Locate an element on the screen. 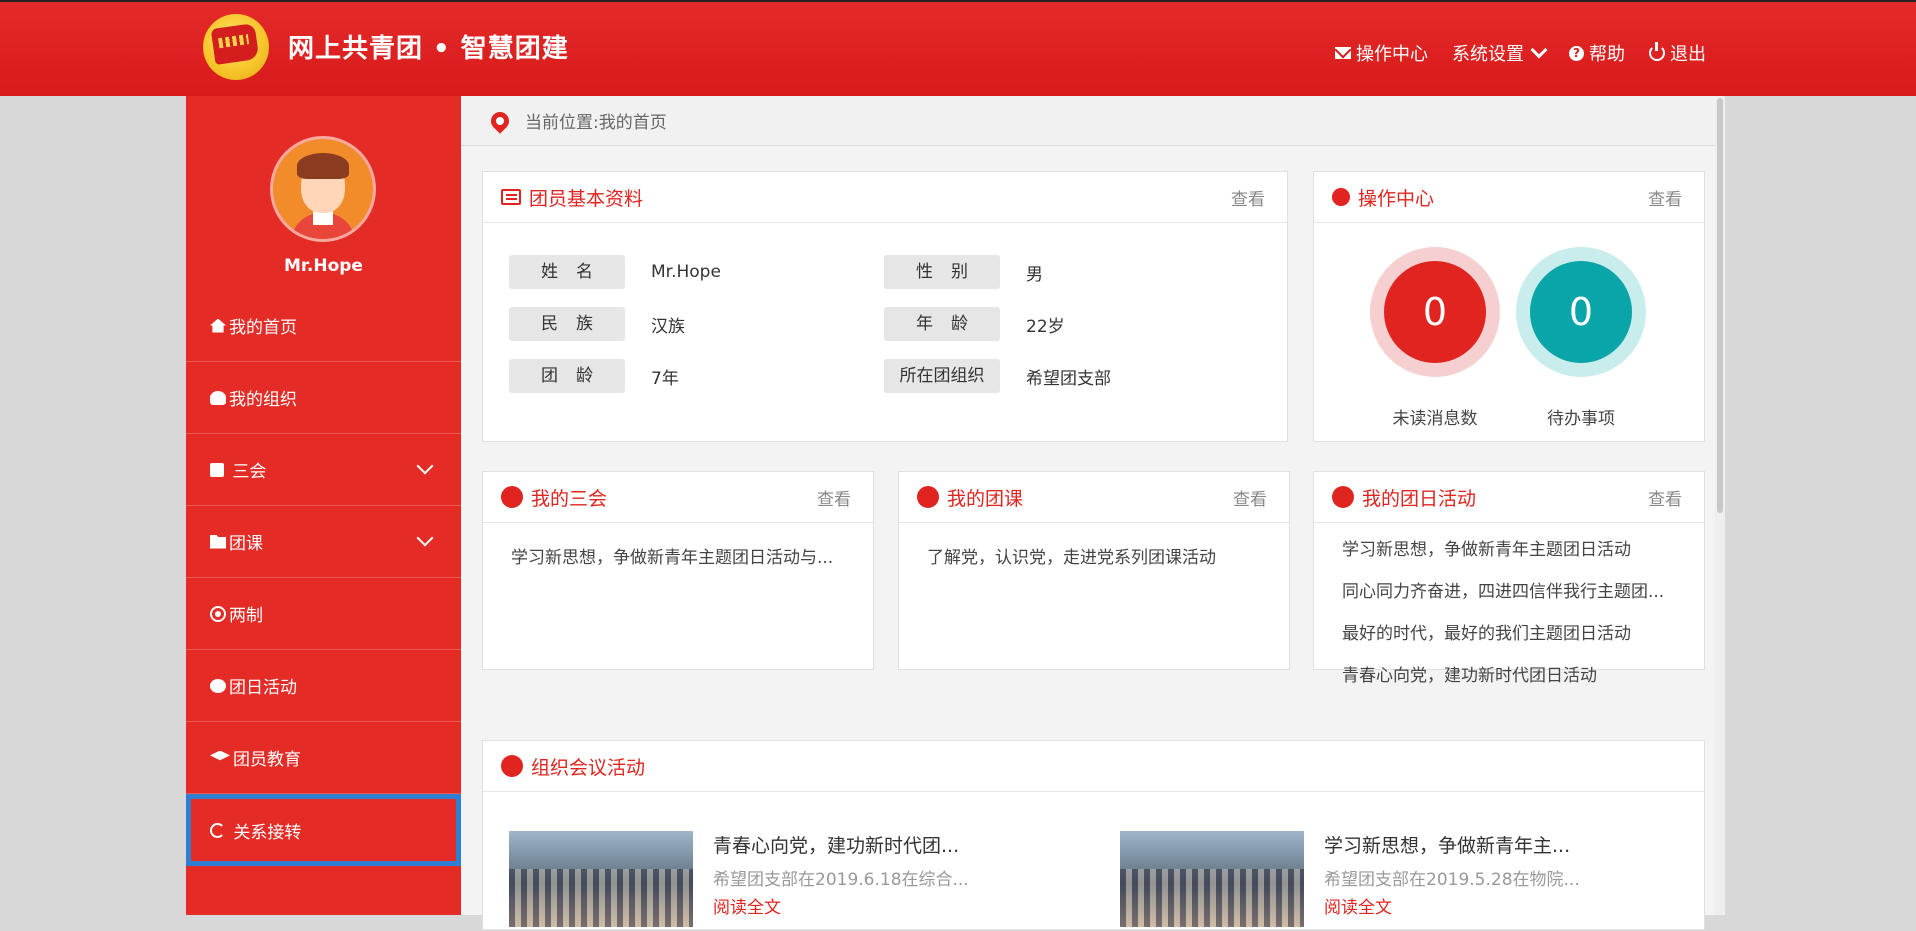 The image size is (1916, 931). top-nav: 操作中心 系统设置 ? 帮助 退出 is located at coordinates (1520, 53).